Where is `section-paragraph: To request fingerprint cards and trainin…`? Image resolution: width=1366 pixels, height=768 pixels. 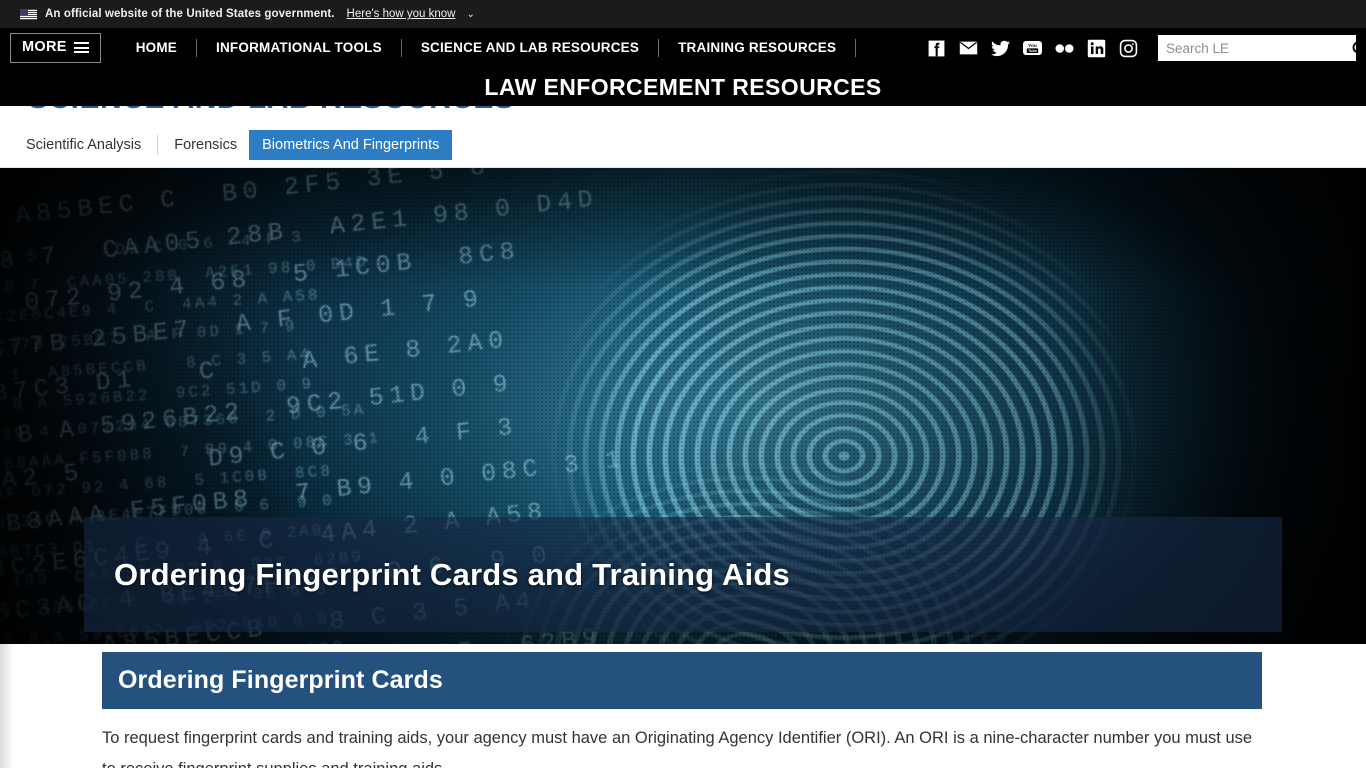
section-paragraph: To request fingerprint cards and trainin… is located at coordinates (677, 748).